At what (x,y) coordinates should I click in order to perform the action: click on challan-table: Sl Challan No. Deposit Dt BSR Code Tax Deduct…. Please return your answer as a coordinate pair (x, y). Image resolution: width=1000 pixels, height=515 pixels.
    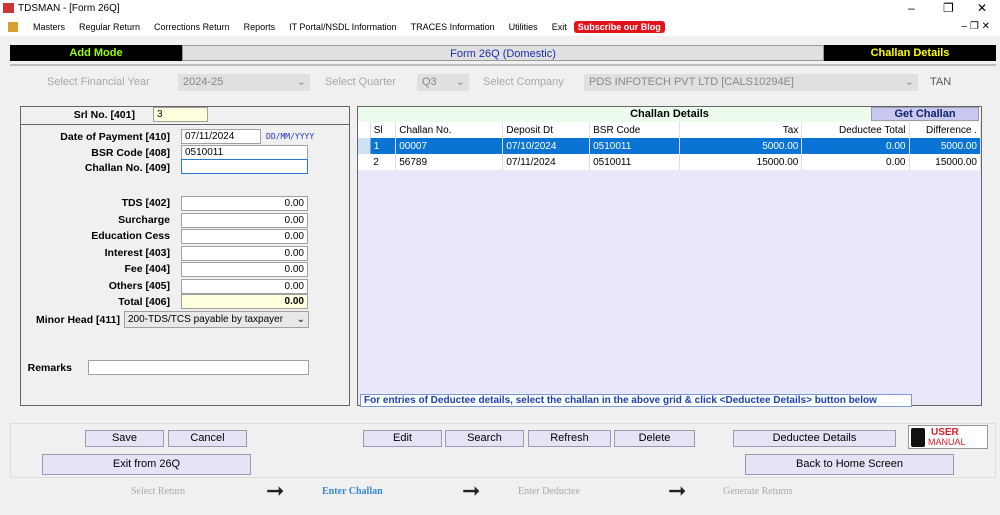
    Looking at the image, I should click on (669, 146).